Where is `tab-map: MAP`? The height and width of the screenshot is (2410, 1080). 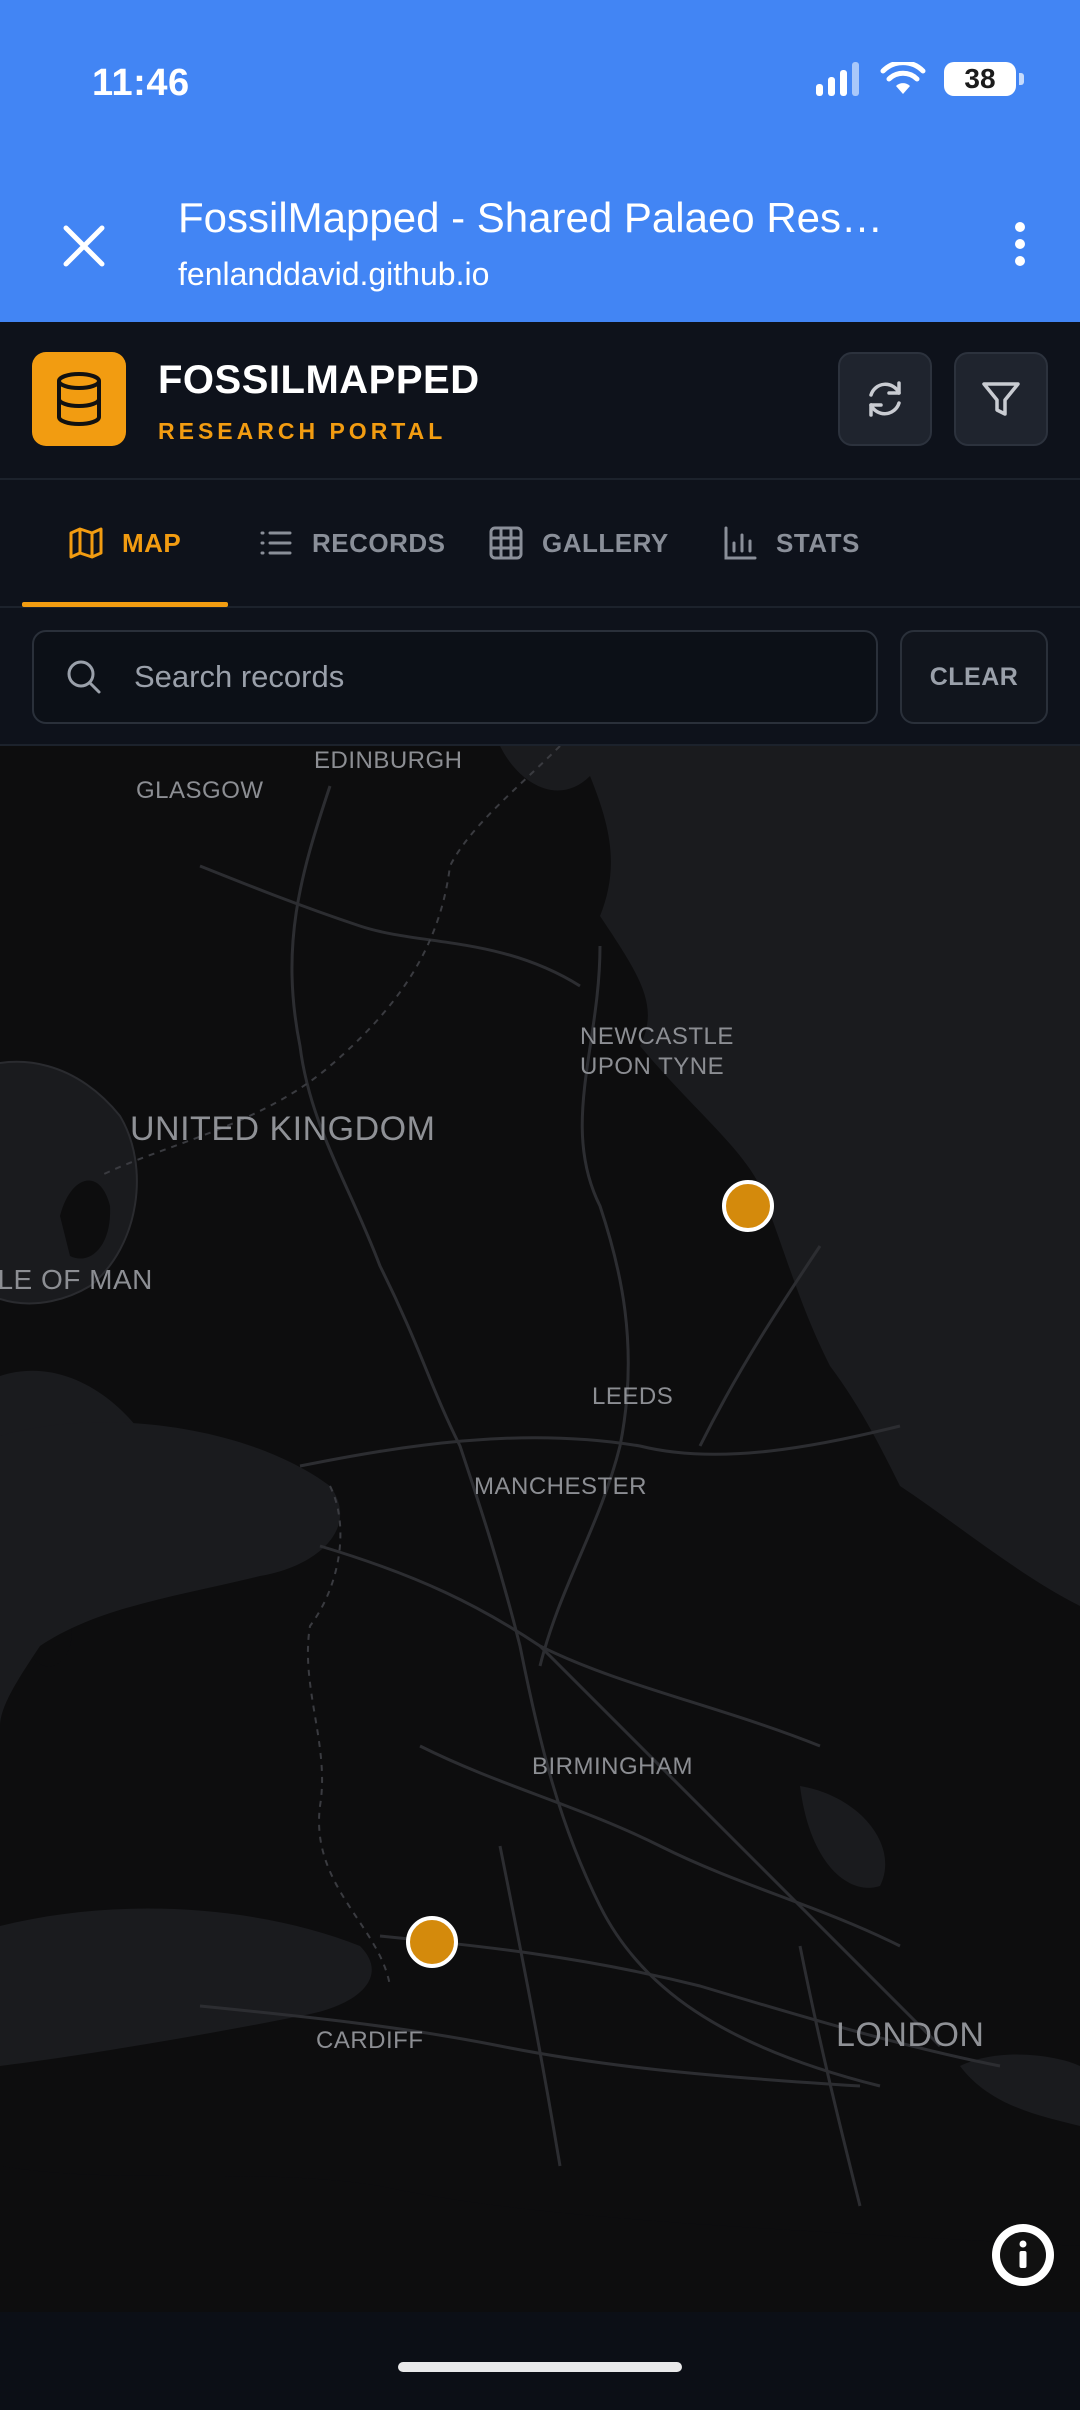
tab-map: MAP is located at coordinates (124, 543).